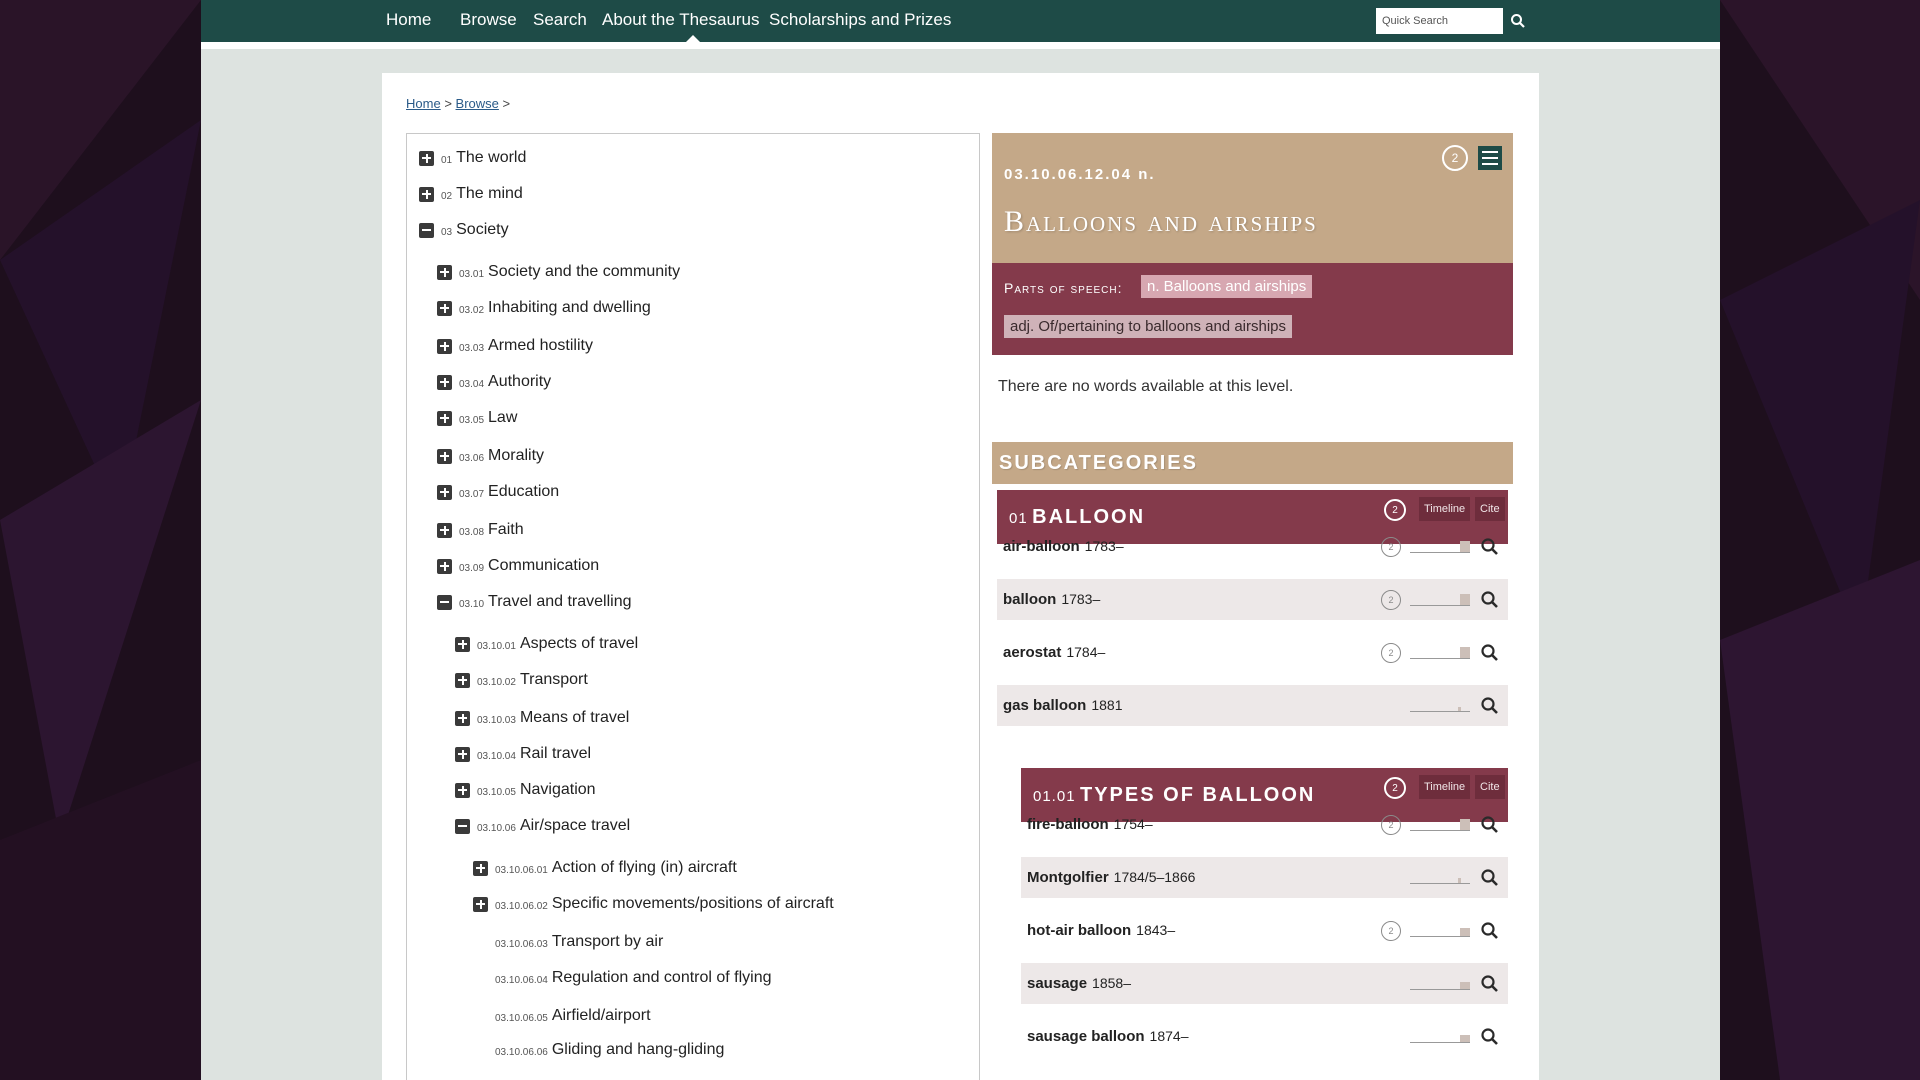 This screenshot has height=1080, width=1920. What do you see at coordinates (644, 868) in the screenshot?
I see `tree-item-label: Action of flying (in) aircraft` at bounding box center [644, 868].